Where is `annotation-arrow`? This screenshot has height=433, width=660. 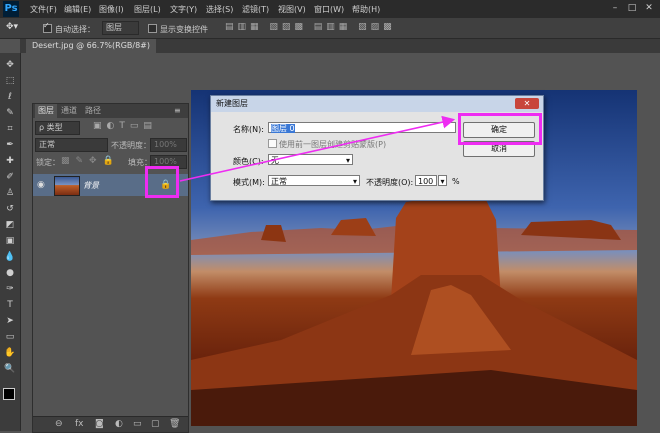 annotation-arrow is located at coordinates (317, 148).